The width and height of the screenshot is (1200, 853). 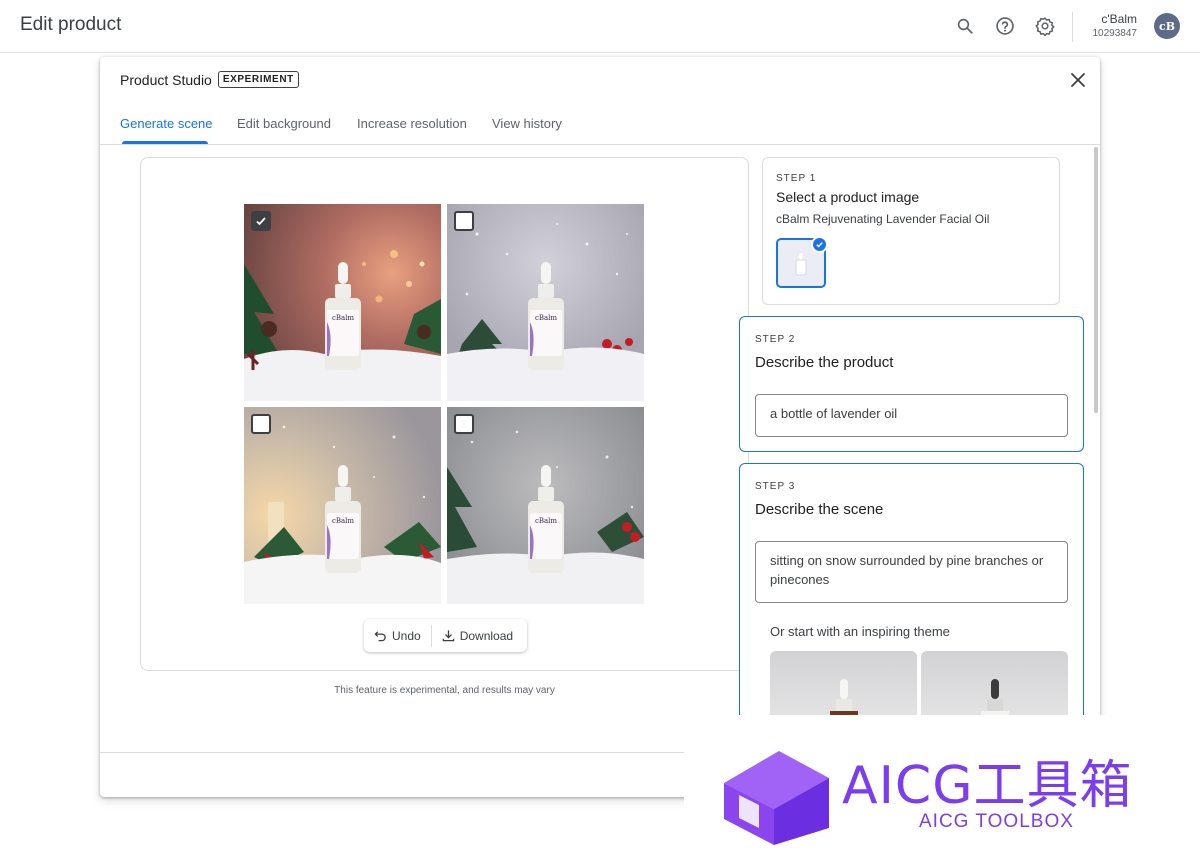 What do you see at coordinates (165, 142) in the screenshot?
I see `active-tab-indicator` at bounding box center [165, 142].